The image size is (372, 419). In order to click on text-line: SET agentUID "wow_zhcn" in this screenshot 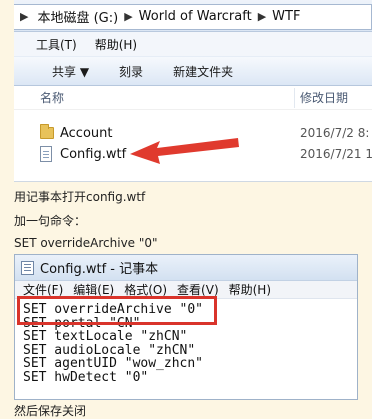, I will do `click(113, 363)`.